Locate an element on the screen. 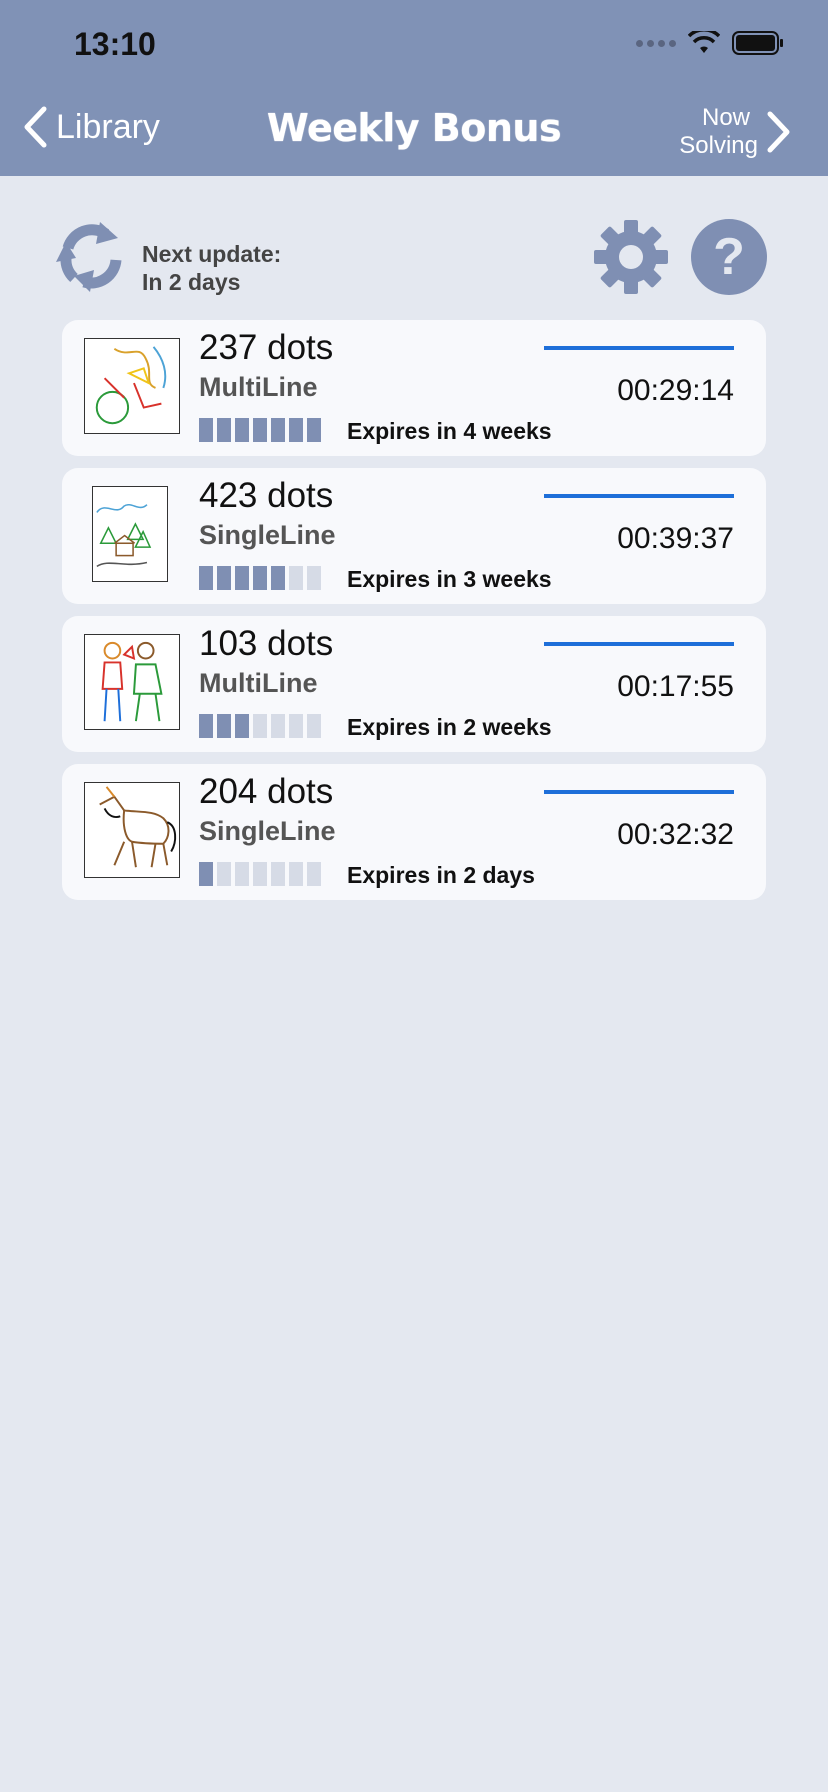 This screenshot has height=1792, width=828. next-update-text: Next update: In 2 days is located at coordinates (211, 268).